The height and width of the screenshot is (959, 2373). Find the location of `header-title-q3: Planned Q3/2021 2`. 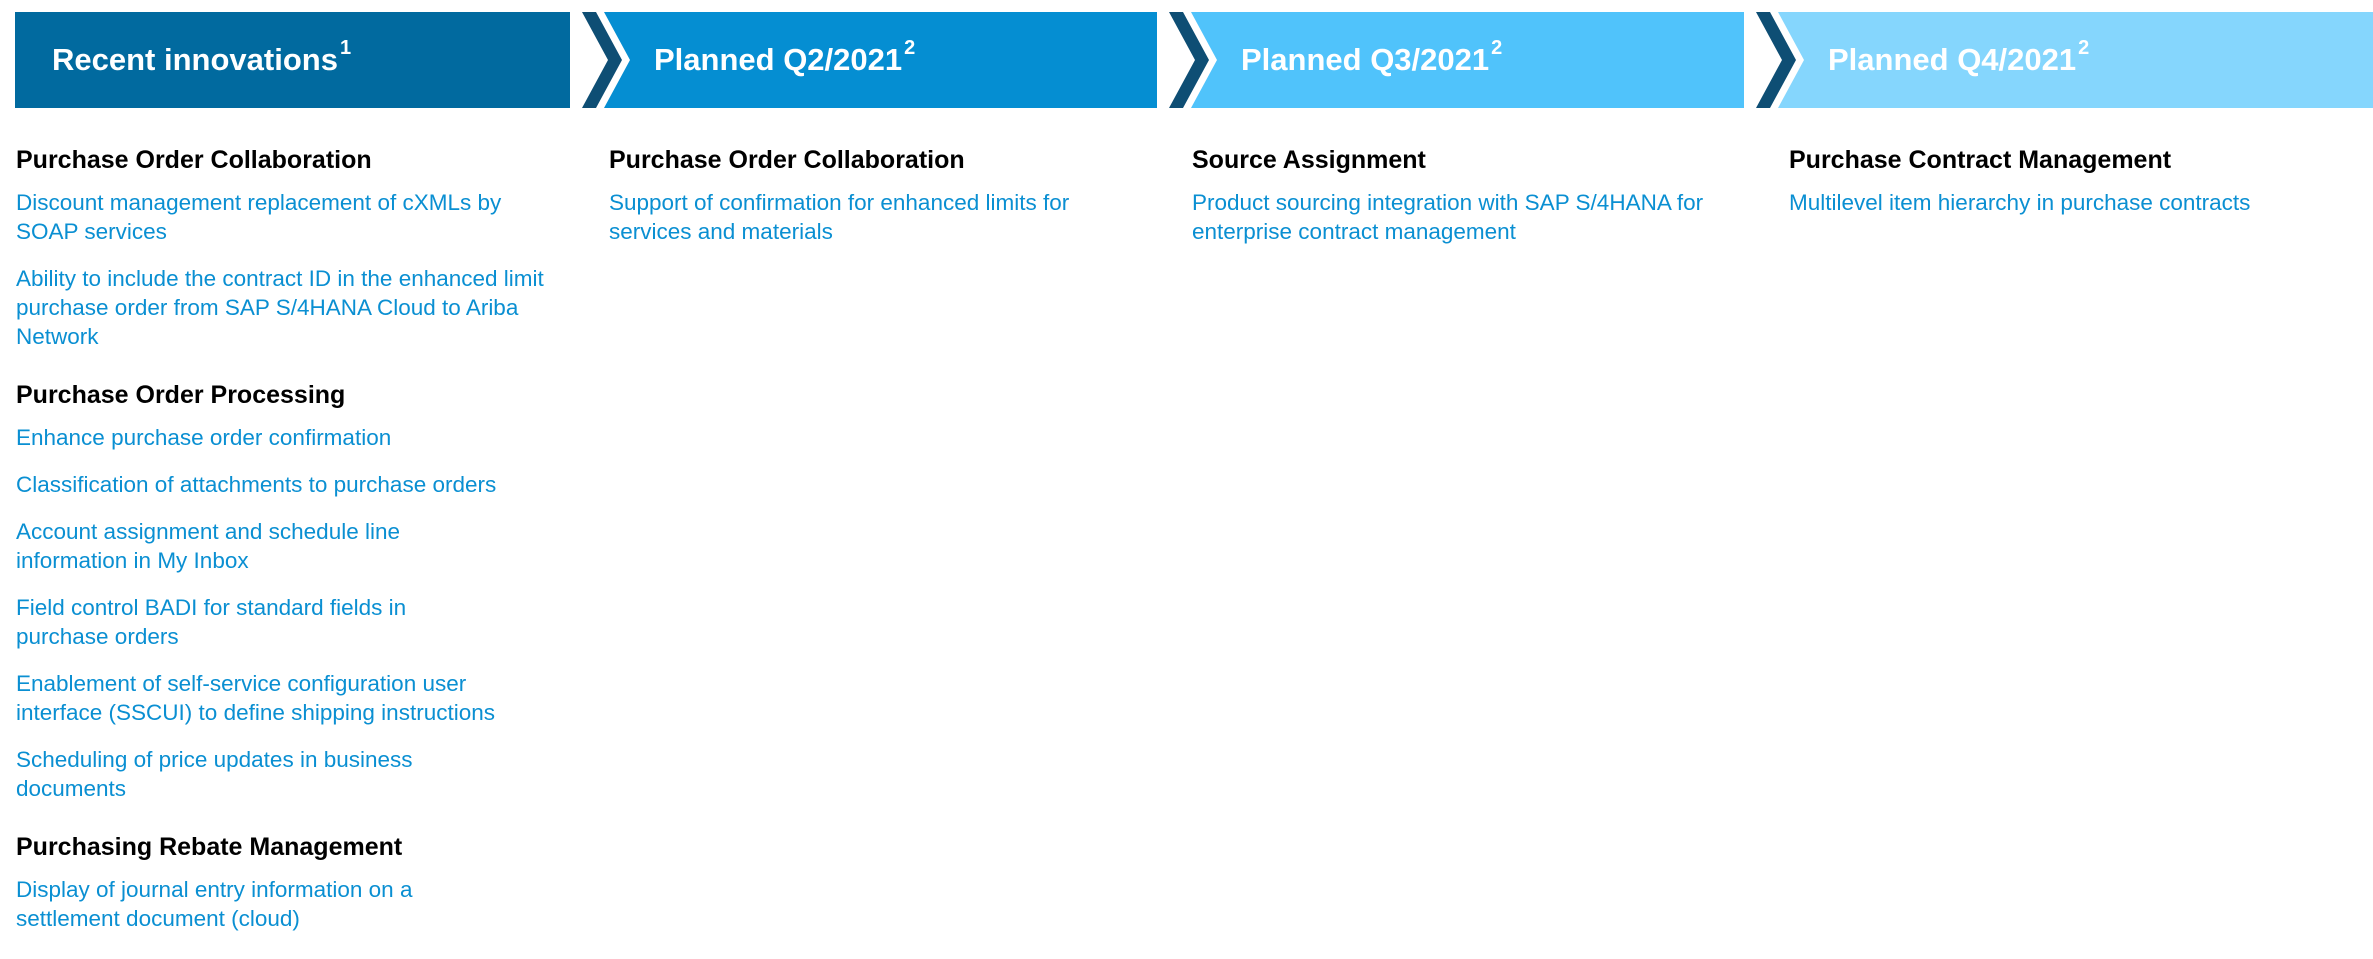

header-title-q3: Planned Q3/2021 2 is located at coordinates (1371, 60).